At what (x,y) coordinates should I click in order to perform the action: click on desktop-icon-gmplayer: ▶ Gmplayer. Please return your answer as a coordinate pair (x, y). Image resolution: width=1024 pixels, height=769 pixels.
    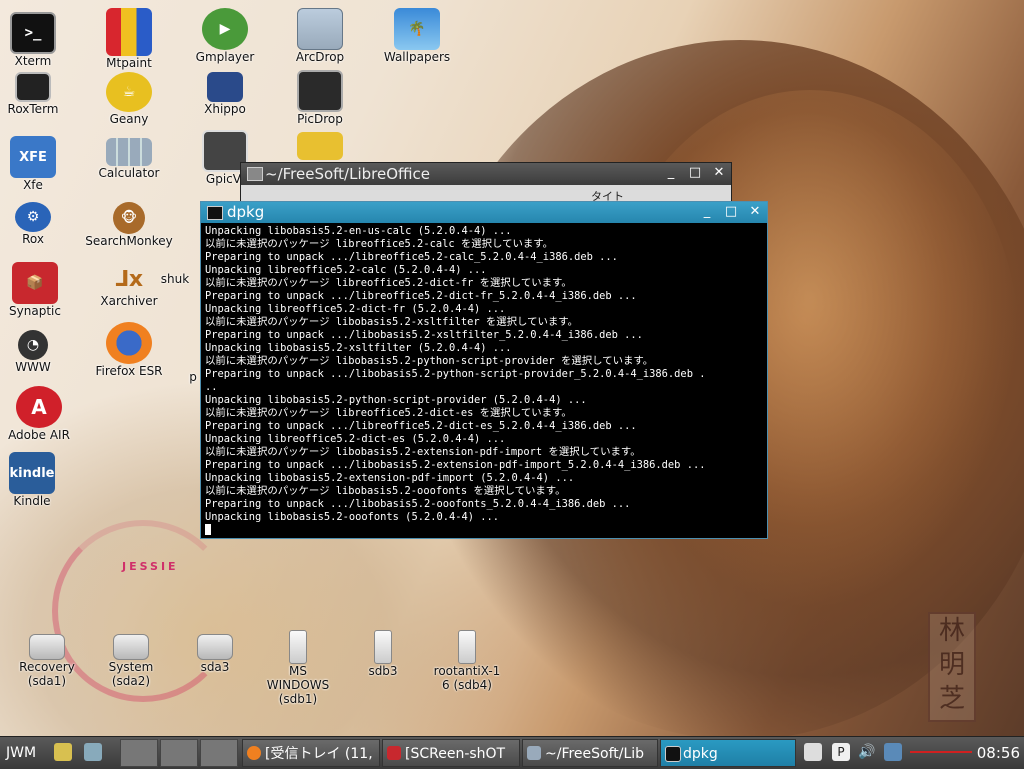
    Looking at the image, I should click on (225, 36).